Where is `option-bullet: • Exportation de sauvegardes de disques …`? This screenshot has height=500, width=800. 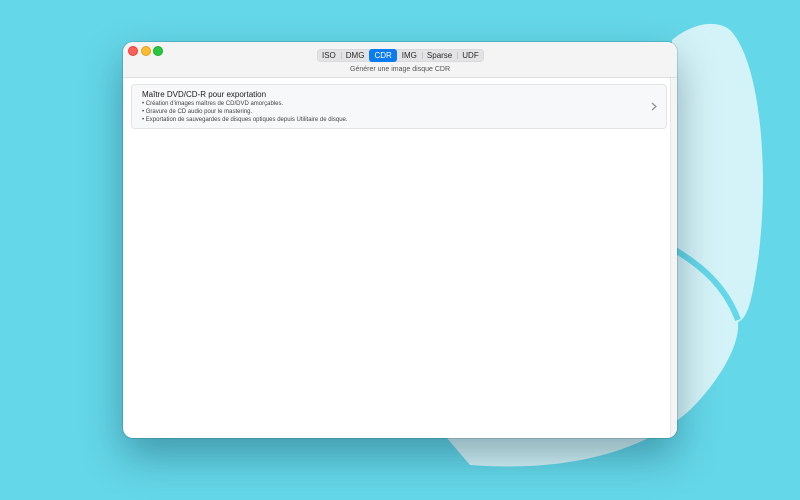 option-bullet: • Exportation de sauvegardes de disques … is located at coordinates (245, 120).